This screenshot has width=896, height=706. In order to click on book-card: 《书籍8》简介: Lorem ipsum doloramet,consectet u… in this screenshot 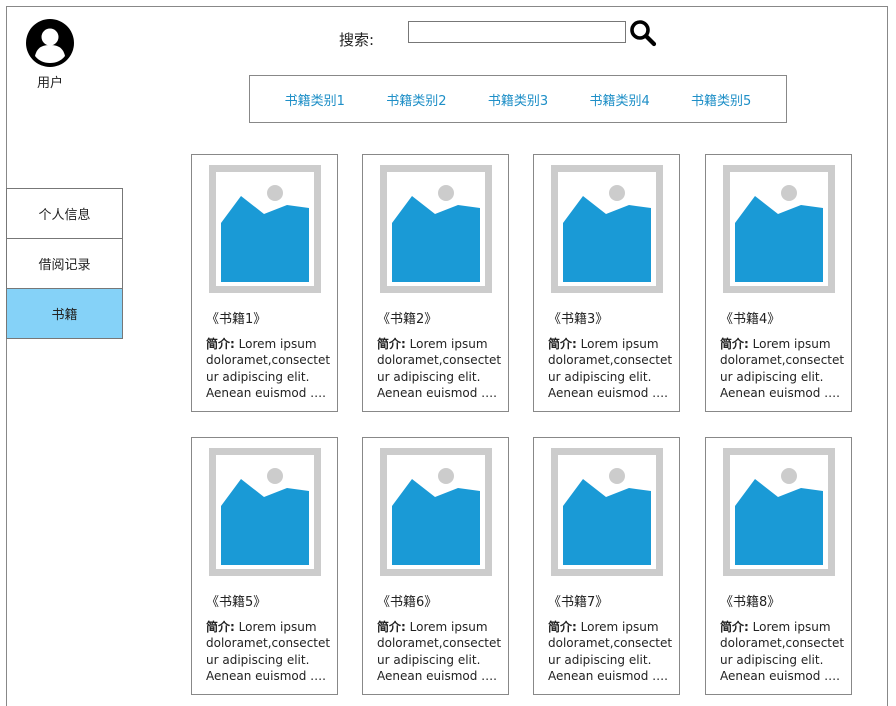, I will do `click(778, 566)`.